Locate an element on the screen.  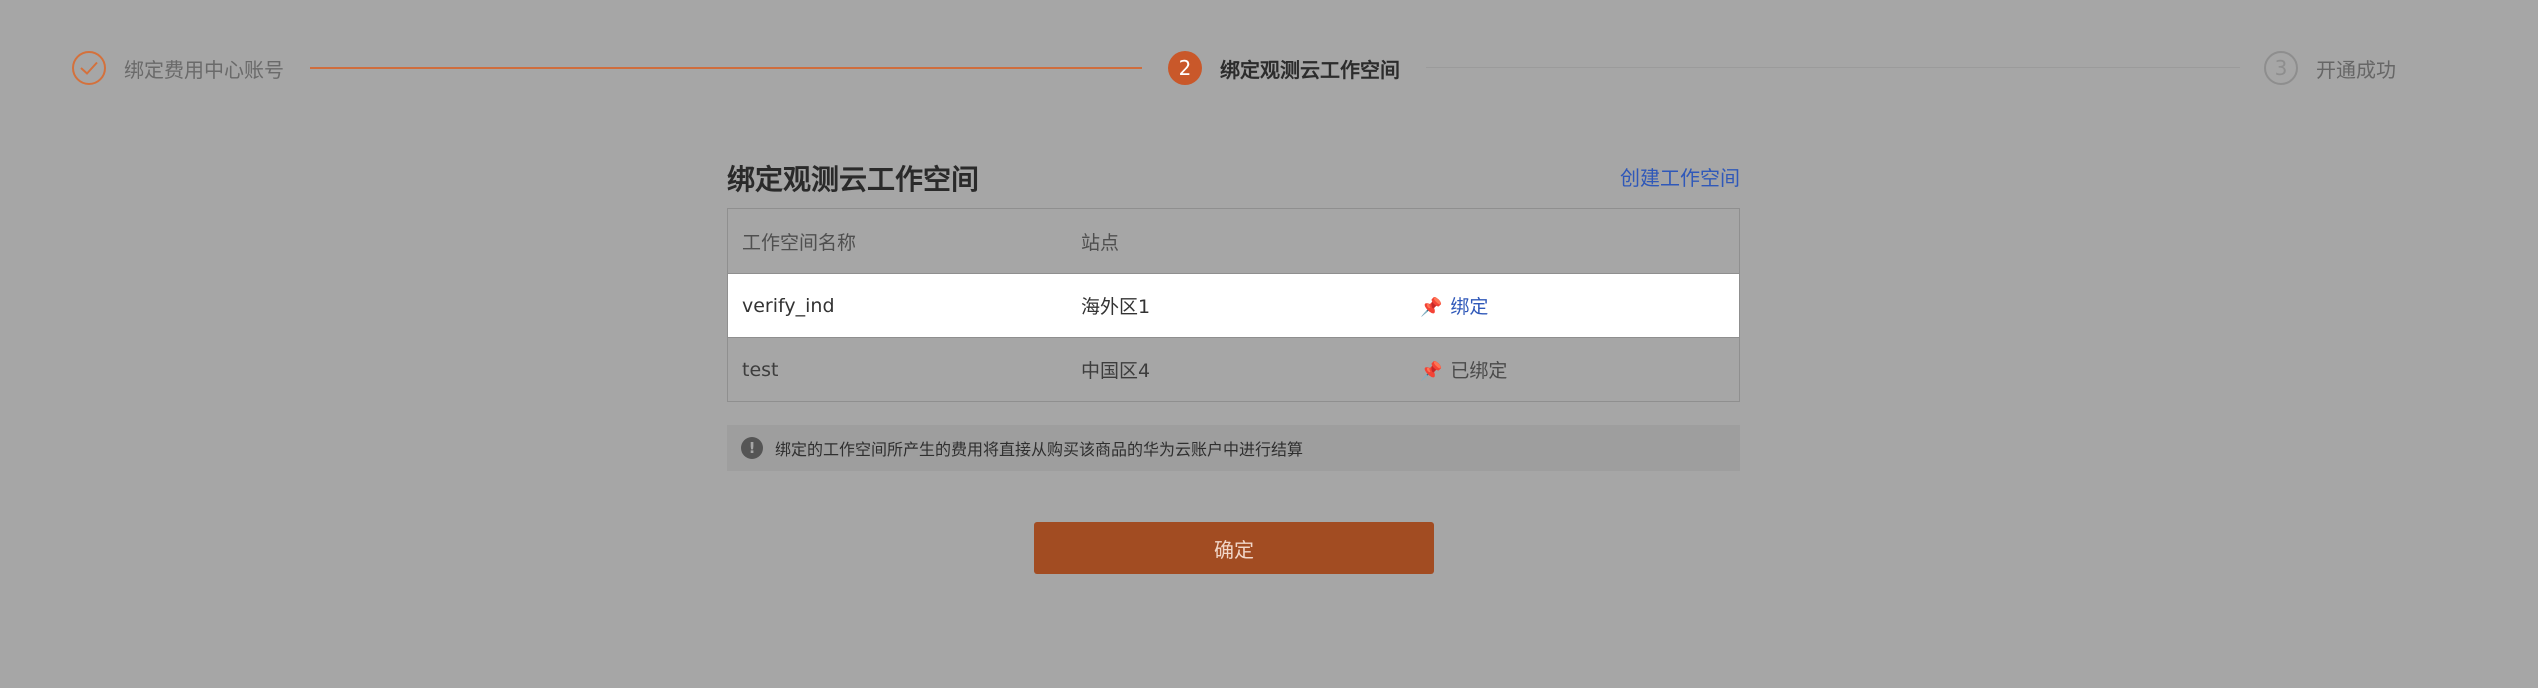
step-number: 3 is located at coordinates (2281, 68).